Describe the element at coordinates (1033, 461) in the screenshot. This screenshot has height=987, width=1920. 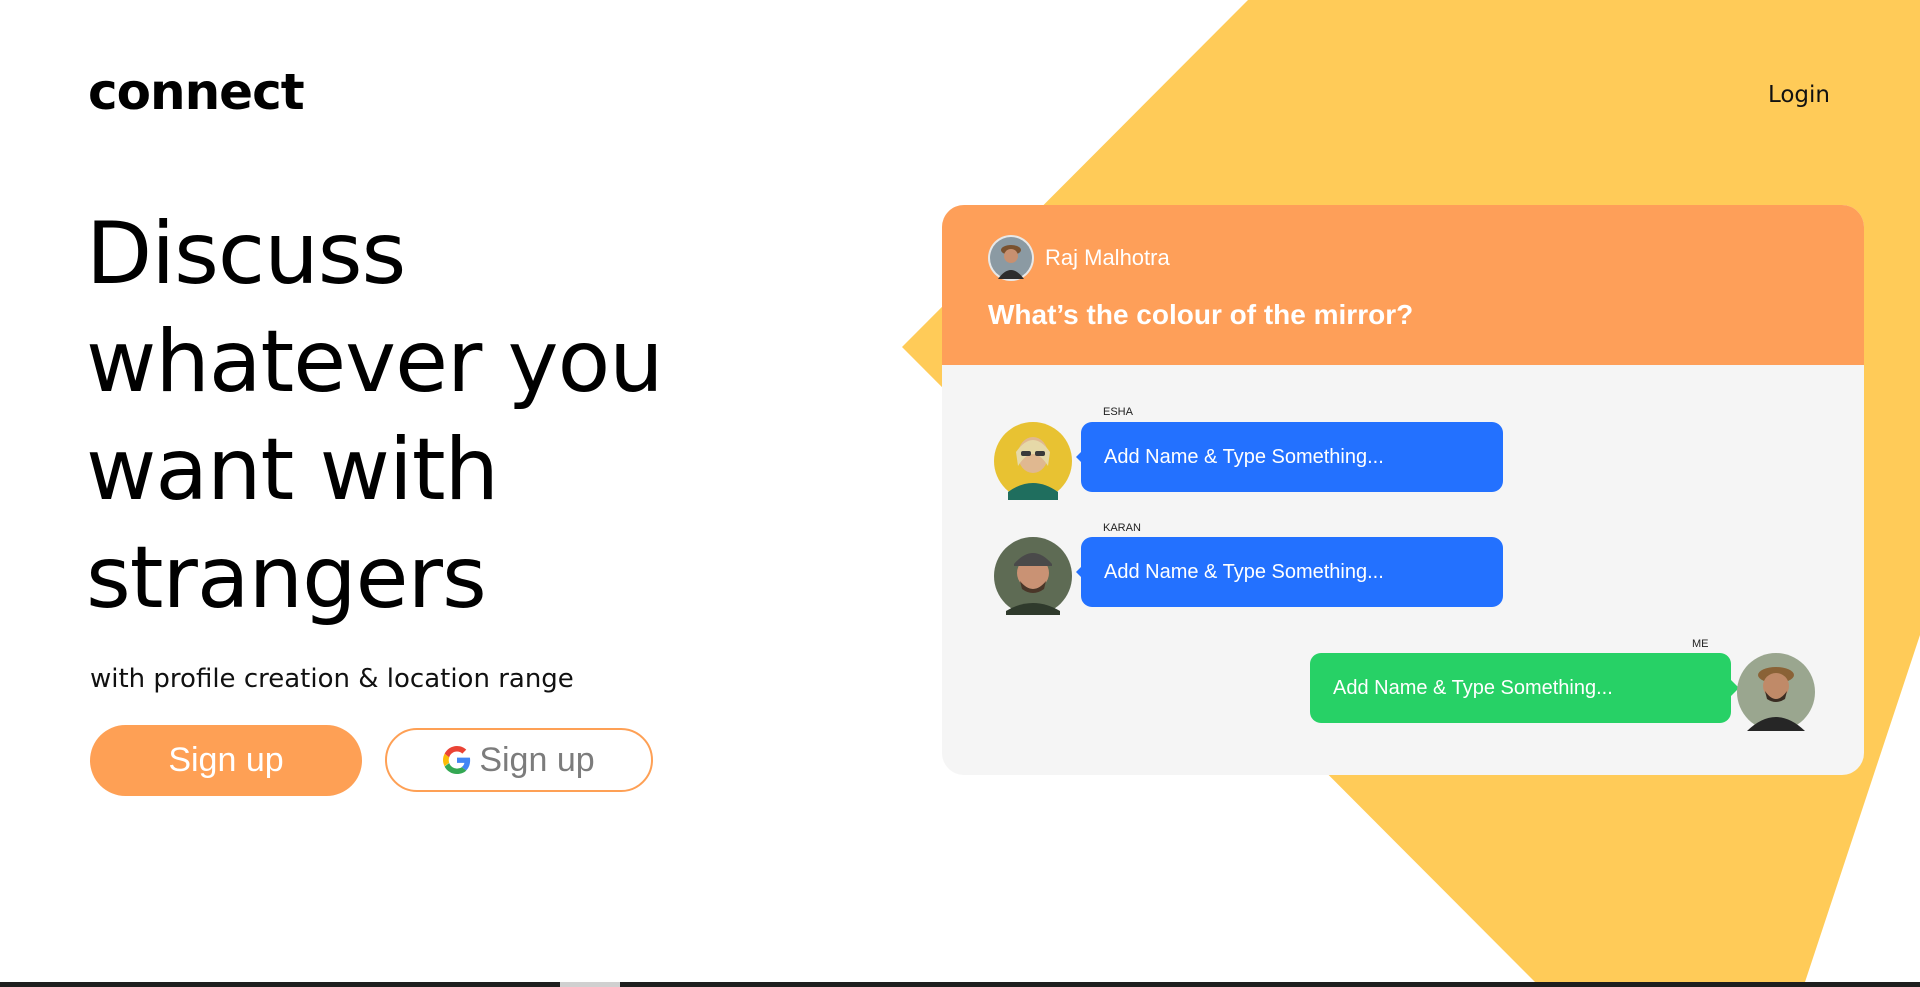
I see `user-avatar-esha` at that location.